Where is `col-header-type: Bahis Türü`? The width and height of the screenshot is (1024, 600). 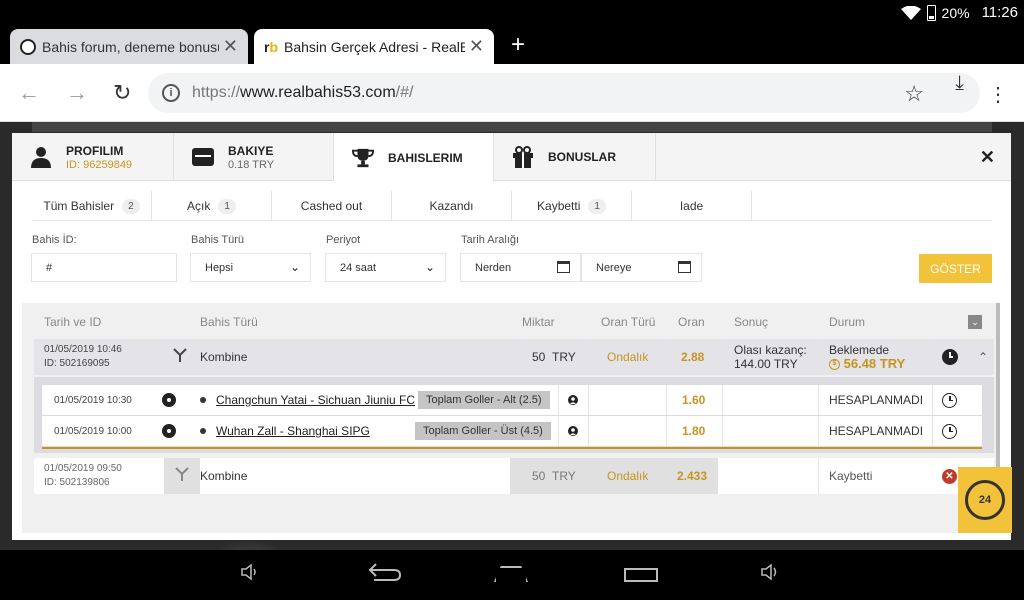
col-header-type: Bahis Türü is located at coordinates (229, 322).